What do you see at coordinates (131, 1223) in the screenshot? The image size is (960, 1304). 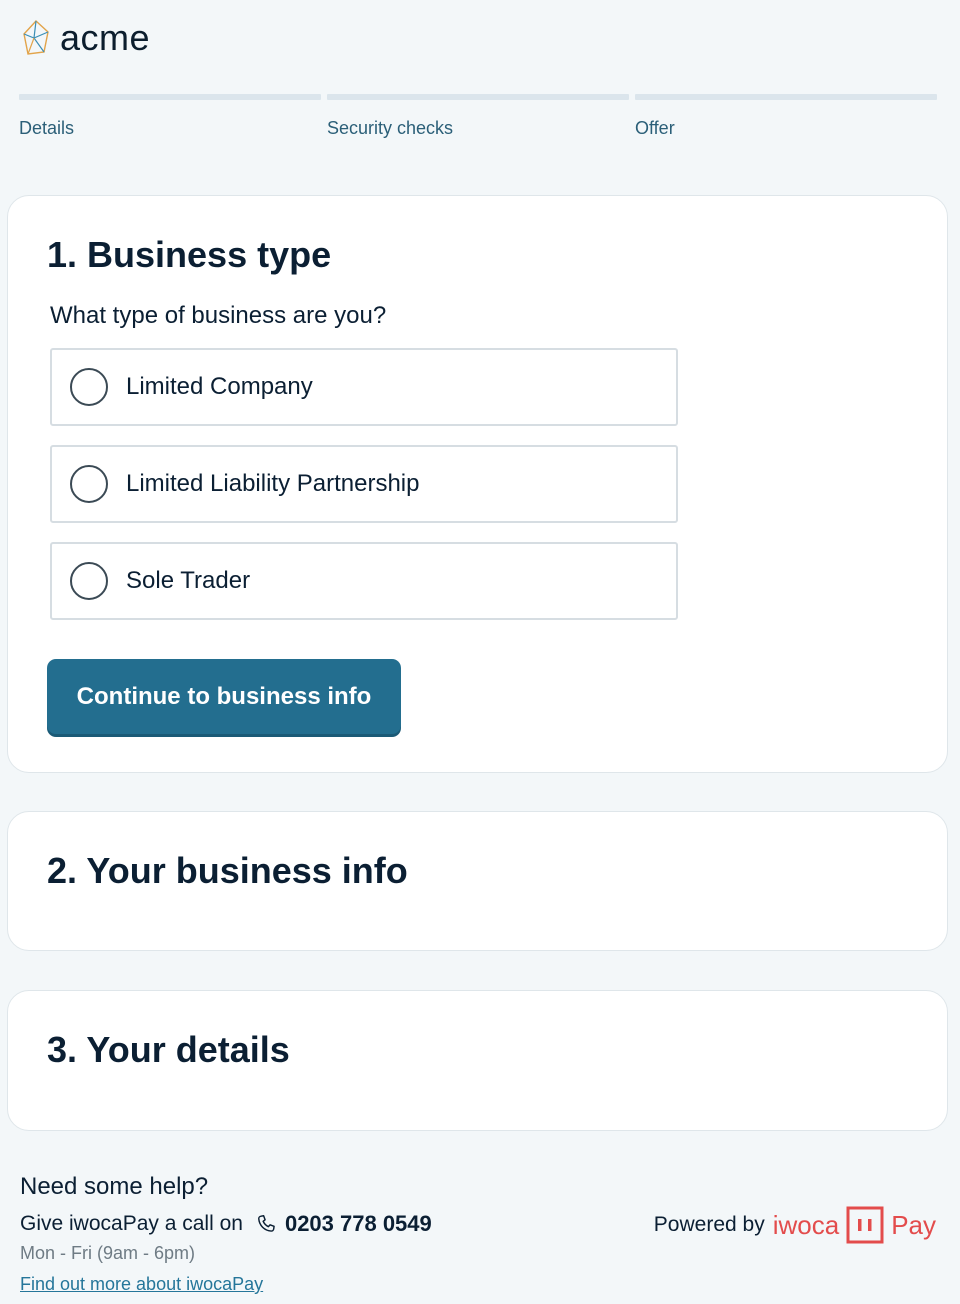 I see `call-text: Give iwocaPay a call on` at bounding box center [131, 1223].